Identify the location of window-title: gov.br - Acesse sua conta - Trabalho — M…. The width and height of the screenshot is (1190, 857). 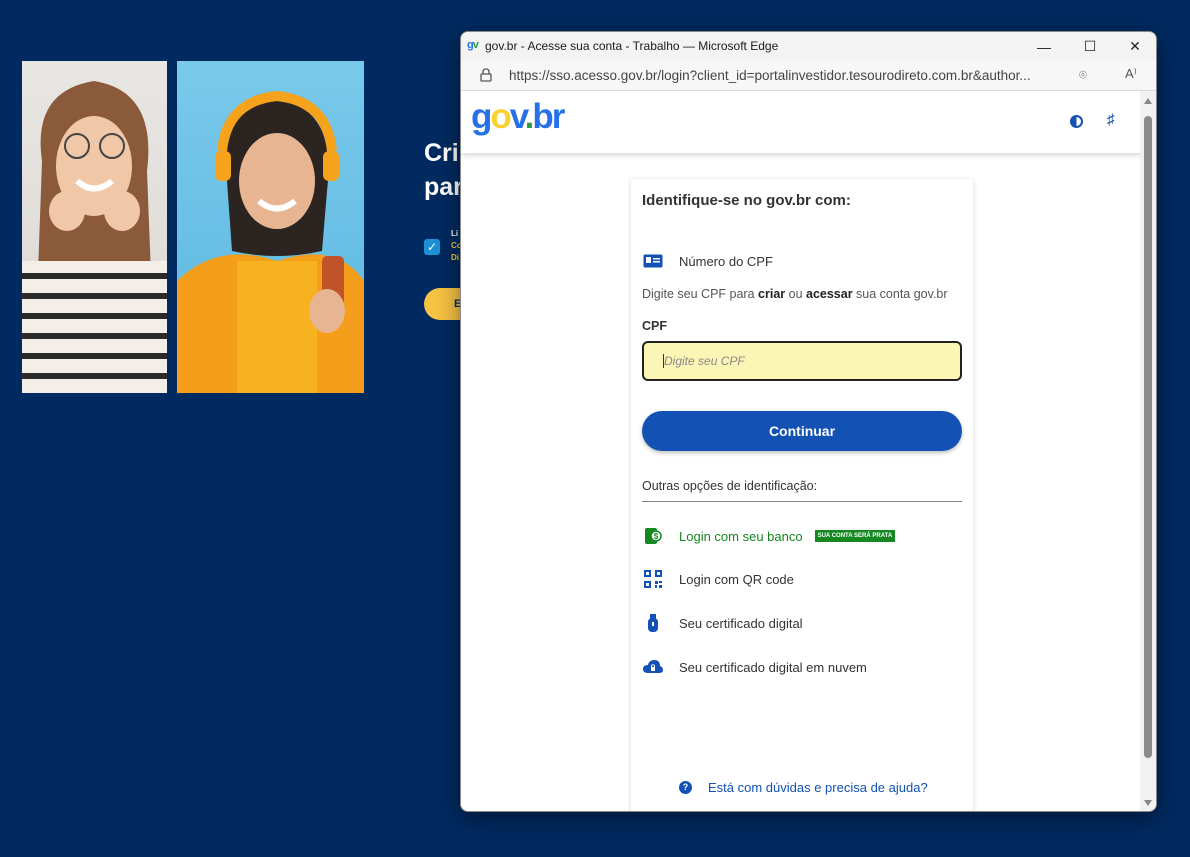
(632, 46).